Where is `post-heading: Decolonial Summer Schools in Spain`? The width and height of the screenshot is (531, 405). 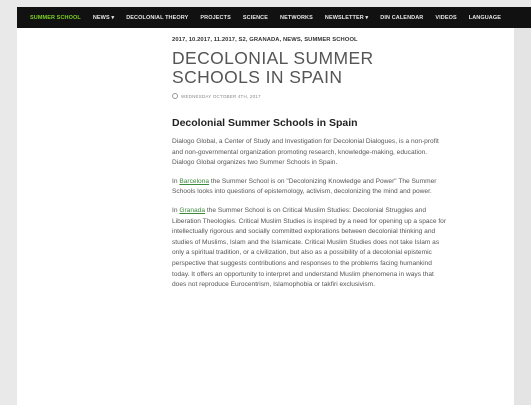
post-heading: Decolonial Summer Schools in Spain is located at coordinates (265, 123).